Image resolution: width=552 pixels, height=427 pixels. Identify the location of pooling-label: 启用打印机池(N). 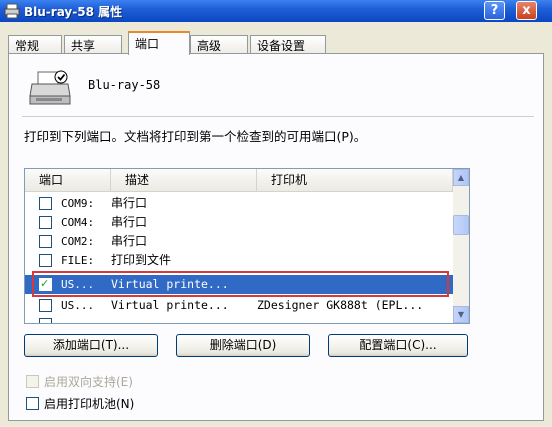
(89, 404).